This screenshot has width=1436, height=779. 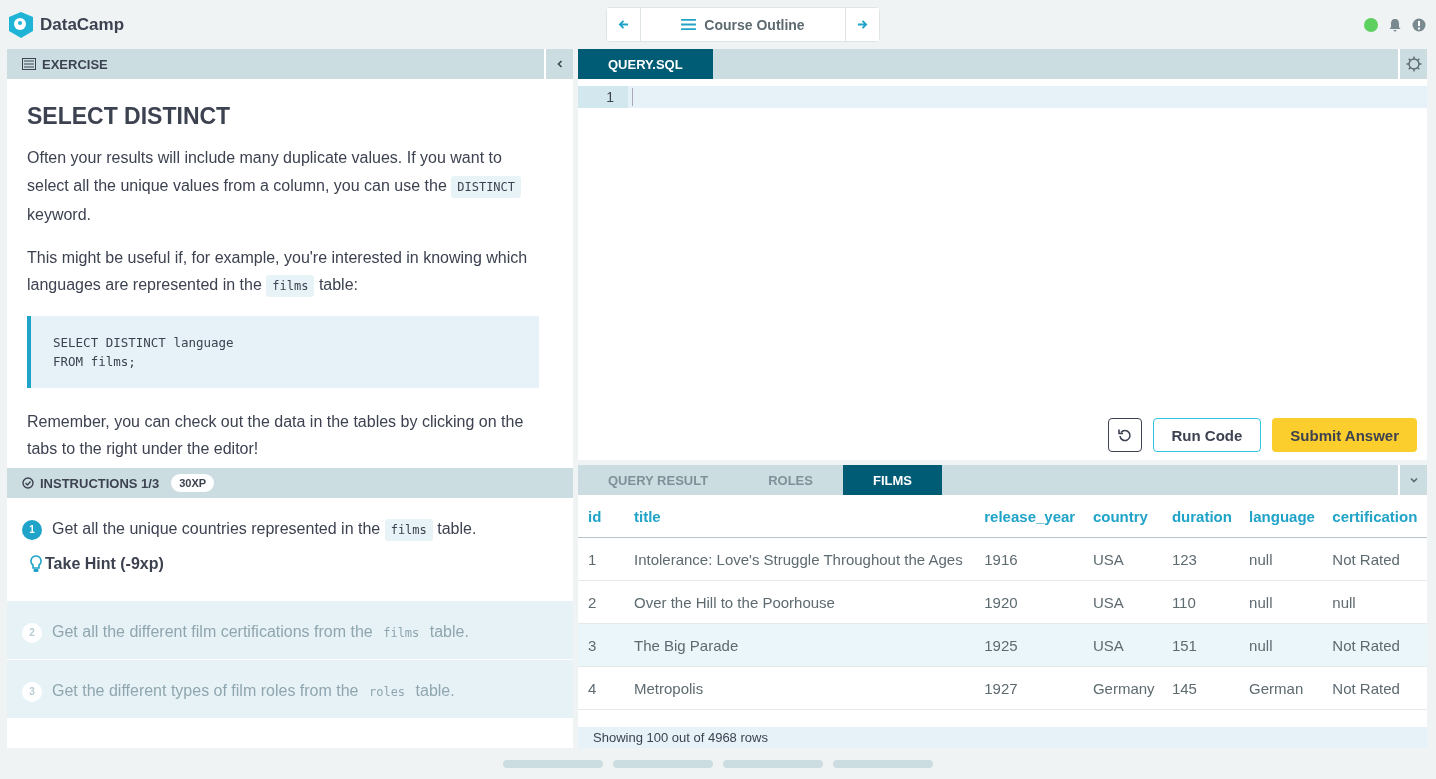 What do you see at coordinates (36, 564) in the screenshot?
I see `lightbulb-icon` at bounding box center [36, 564].